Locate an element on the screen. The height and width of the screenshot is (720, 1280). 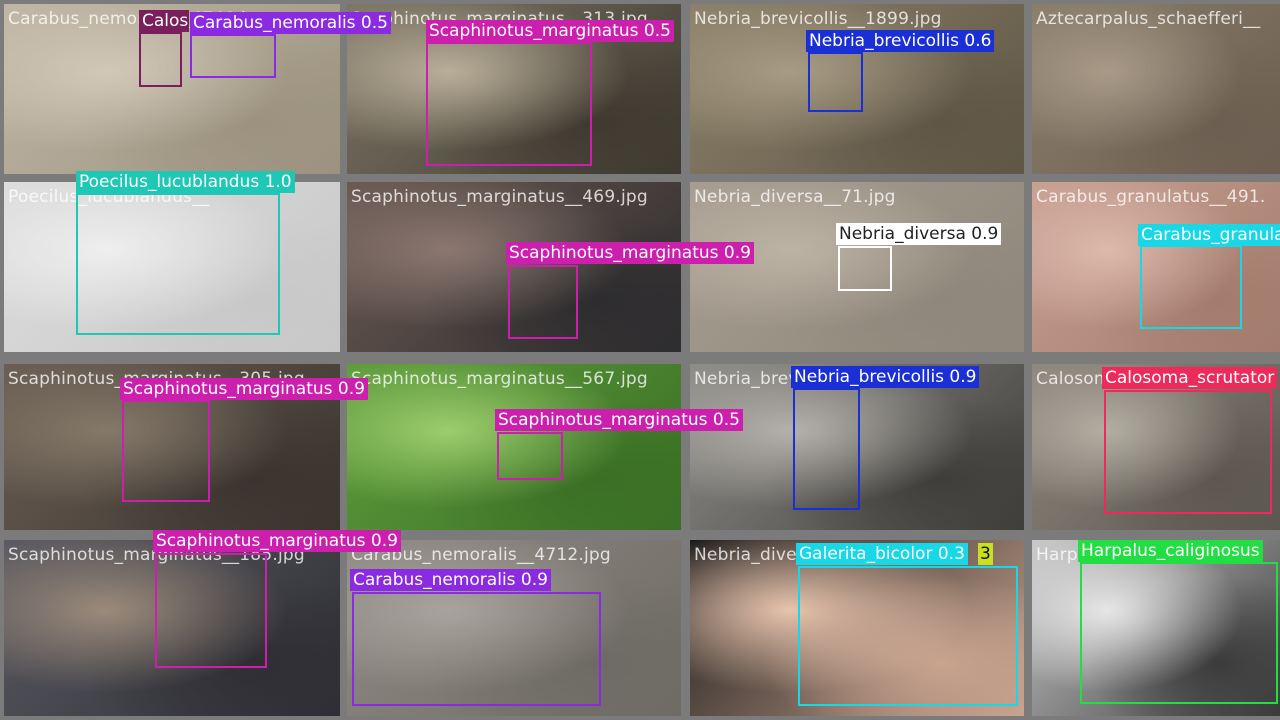
detection-label: Poecilus_lucublandus 1.0 is located at coordinates (185, 182).